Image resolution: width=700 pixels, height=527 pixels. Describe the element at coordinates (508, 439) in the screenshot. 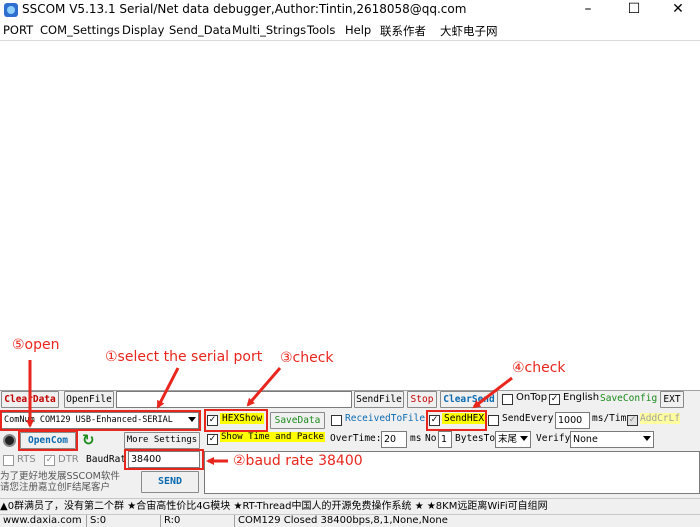

I see `tail-value: 末尾` at that location.